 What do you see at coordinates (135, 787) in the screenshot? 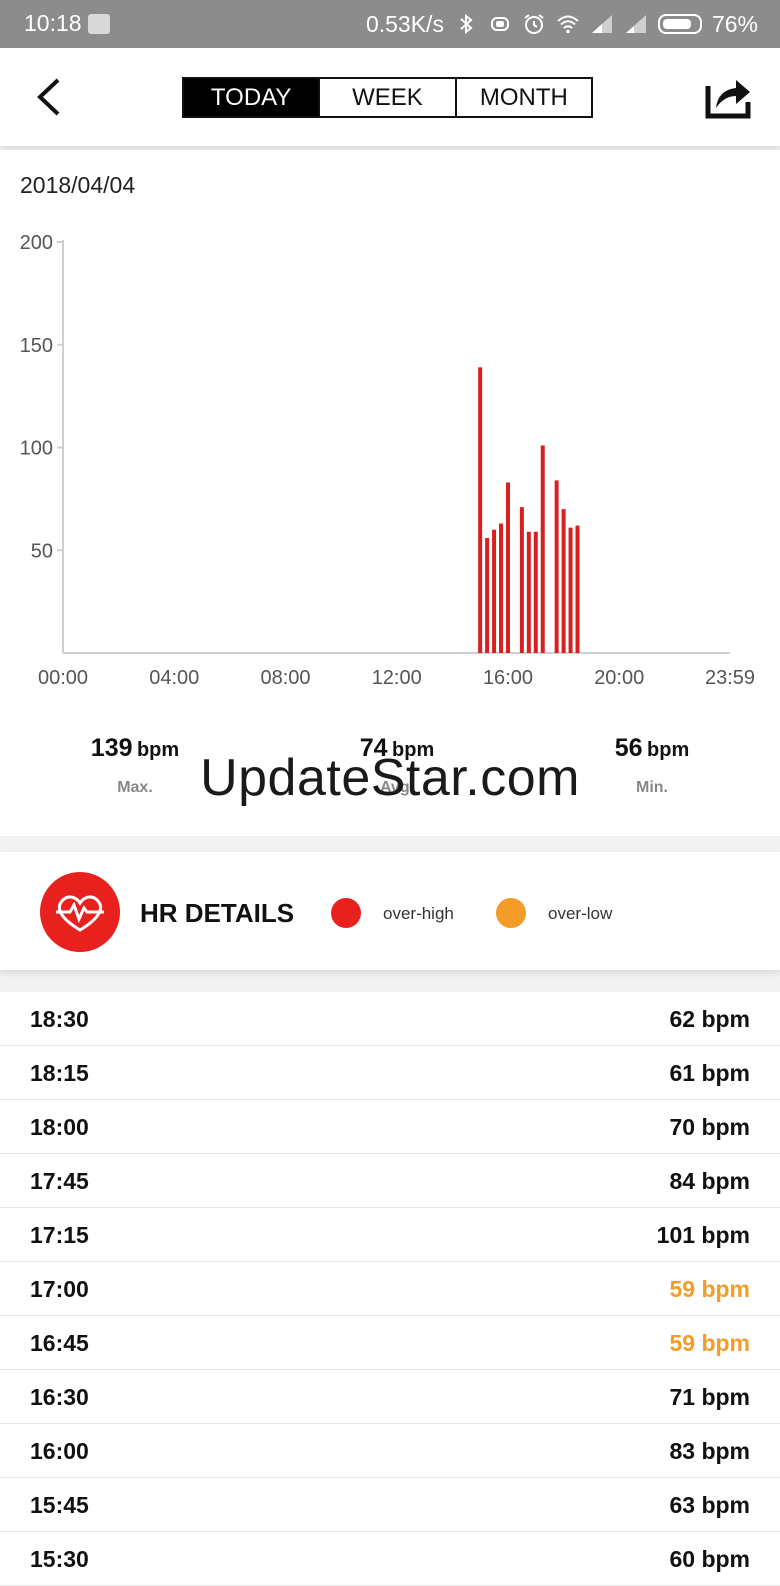
I see `stat-max-label: Max.` at bounding box center [135, 787].